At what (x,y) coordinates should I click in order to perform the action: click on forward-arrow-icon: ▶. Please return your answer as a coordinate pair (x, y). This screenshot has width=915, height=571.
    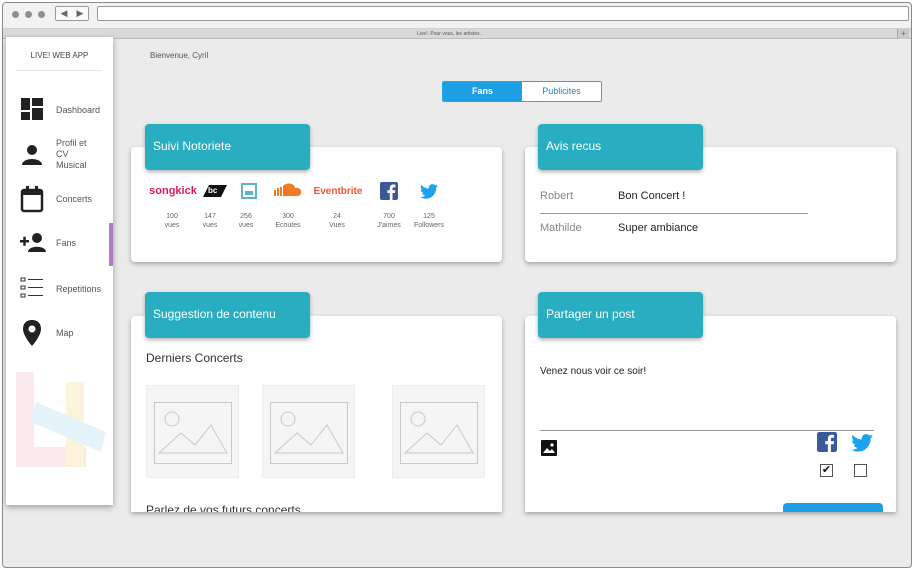
    Looking at the image, I should click on (80, 13).